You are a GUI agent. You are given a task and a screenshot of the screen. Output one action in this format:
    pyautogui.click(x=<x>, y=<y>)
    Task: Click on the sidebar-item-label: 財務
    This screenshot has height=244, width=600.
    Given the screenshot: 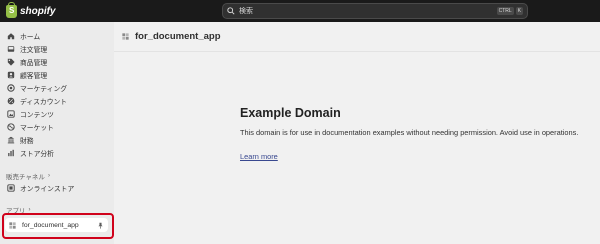 What is the action you would take?
    pyautogui.click(x=27, y=141)
    